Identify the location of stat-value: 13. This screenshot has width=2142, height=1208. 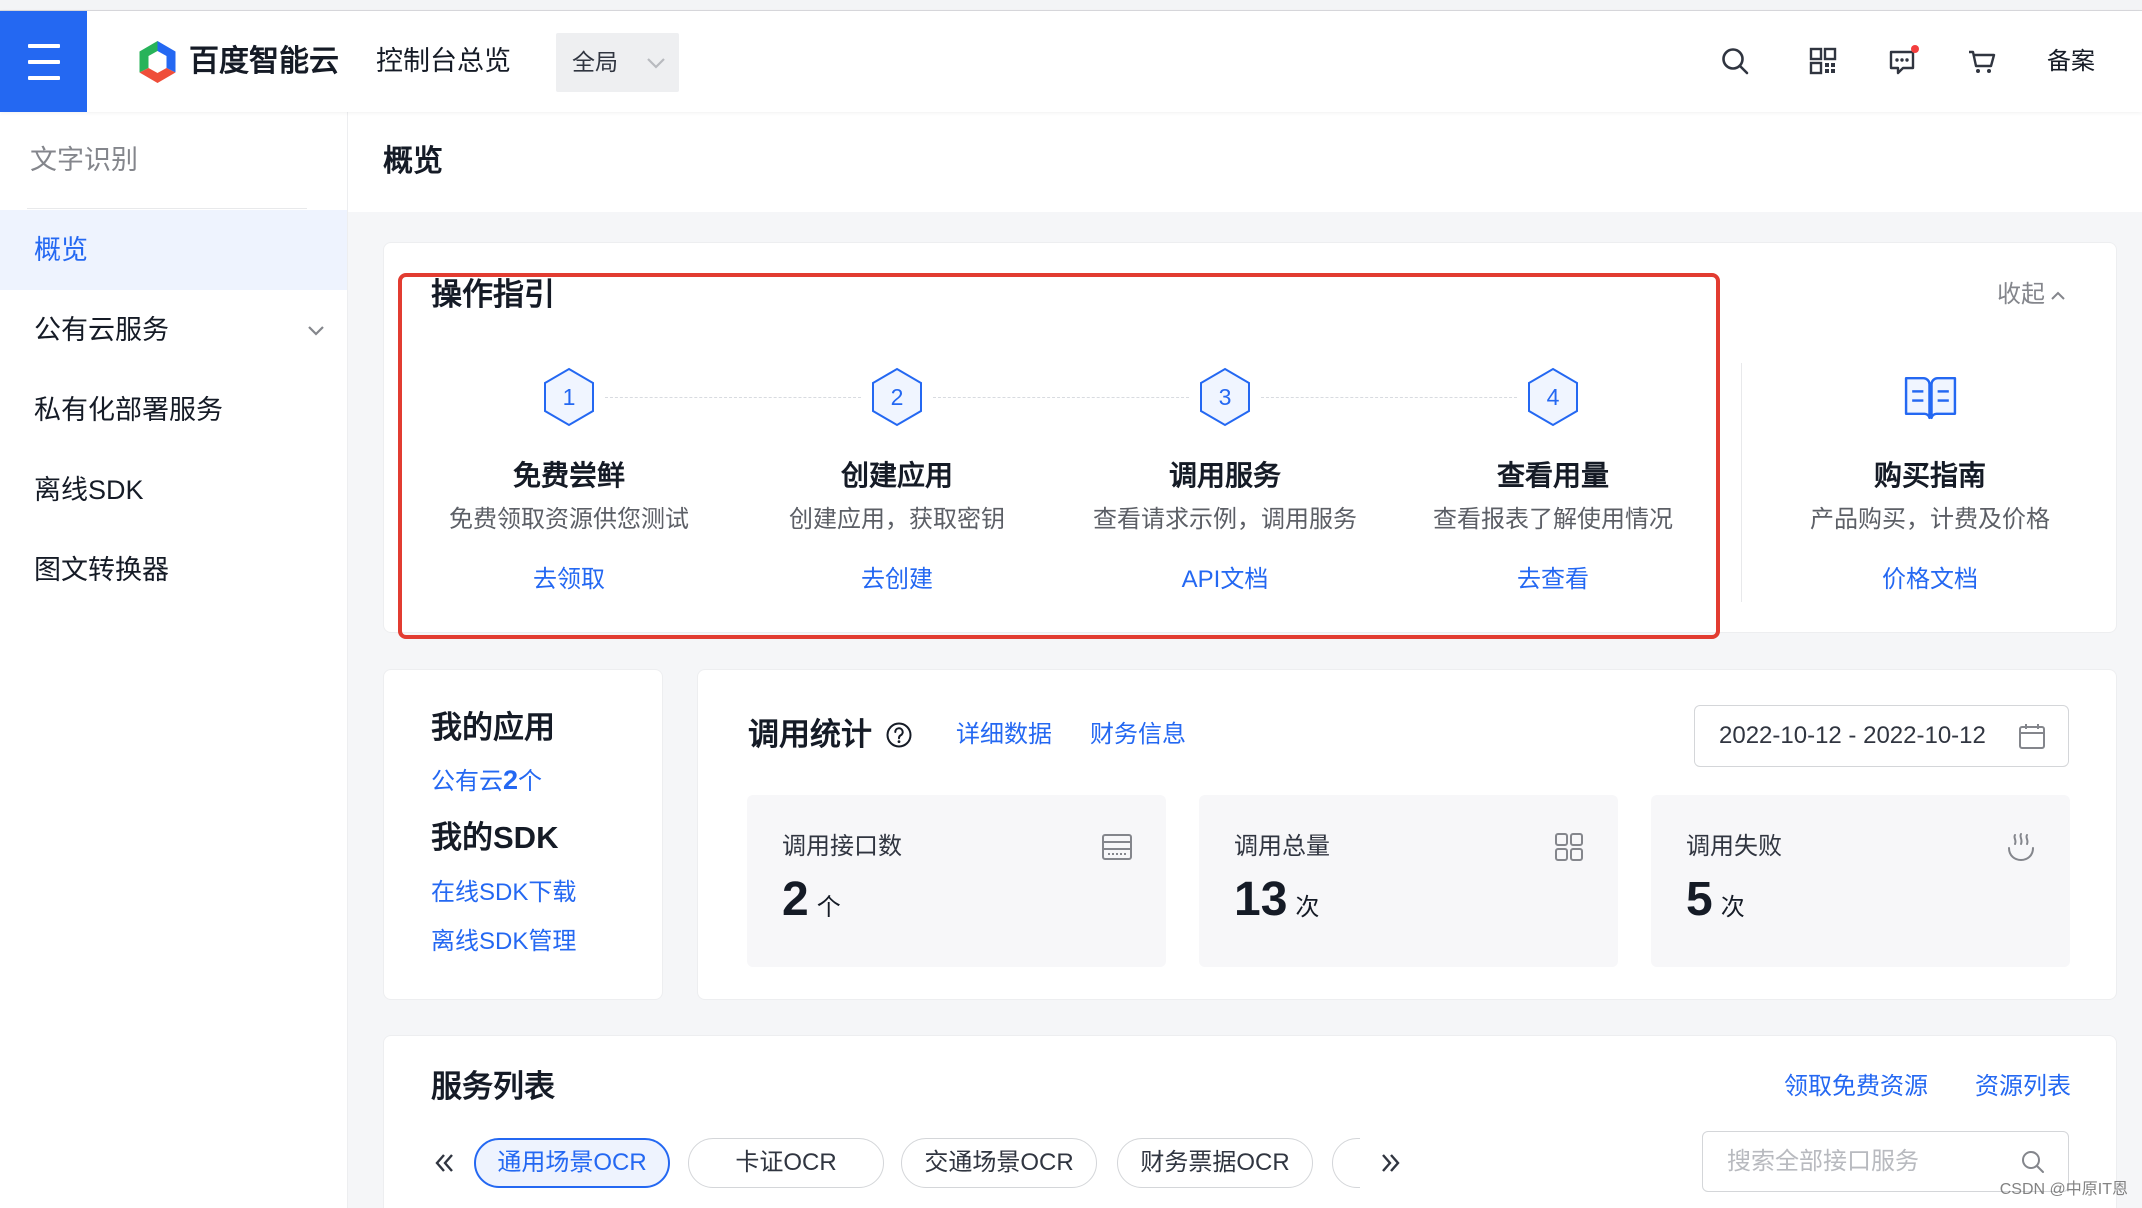
(1261, 899).